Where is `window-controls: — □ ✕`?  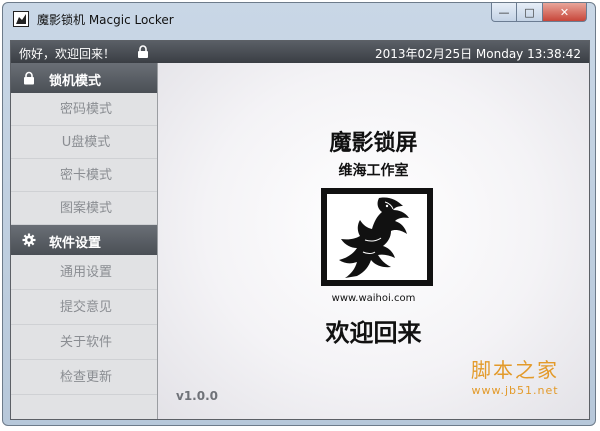
window-controls: — □ ✕ is located at coordinates (539, 13).